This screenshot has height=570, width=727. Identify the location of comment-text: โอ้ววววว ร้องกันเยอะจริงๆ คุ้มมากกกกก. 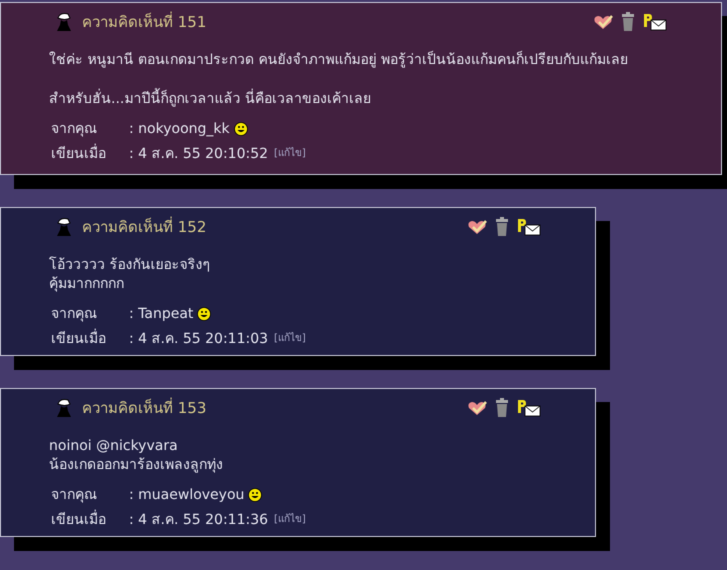
(130, 275).